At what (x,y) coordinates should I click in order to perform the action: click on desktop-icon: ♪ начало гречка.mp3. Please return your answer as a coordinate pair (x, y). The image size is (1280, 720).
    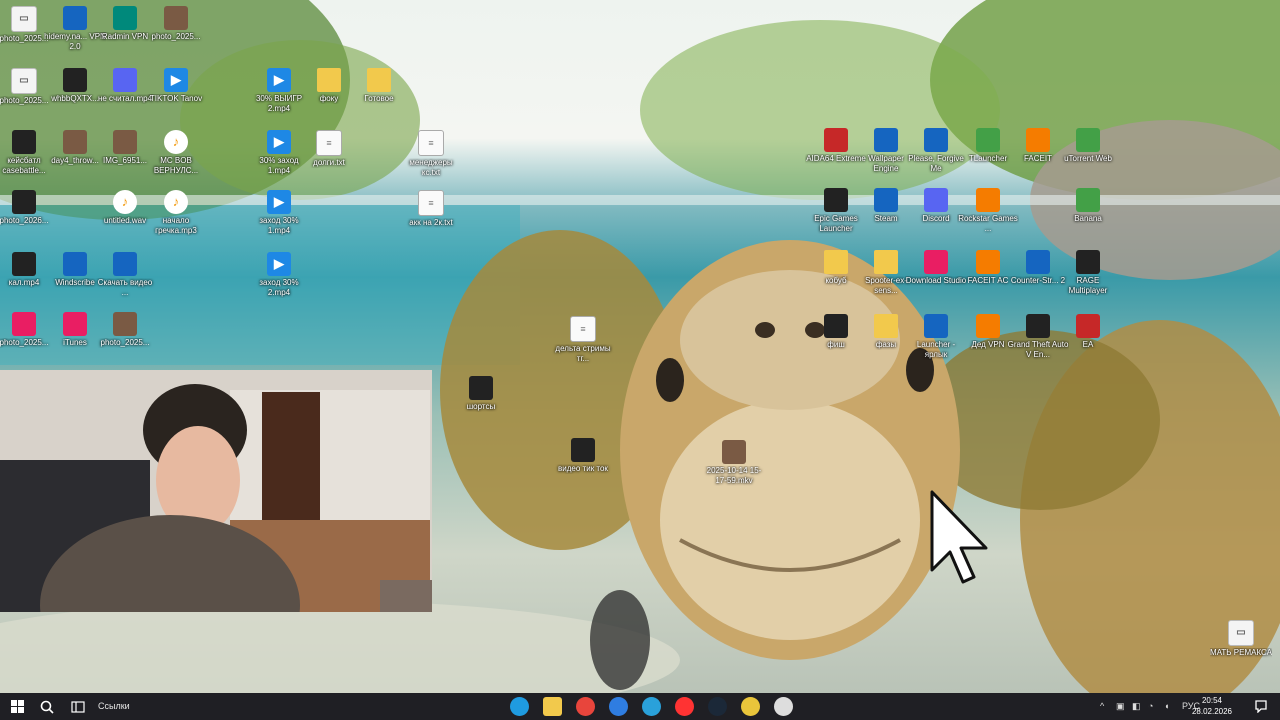
    Looking at the image, I should click on (176, 213).